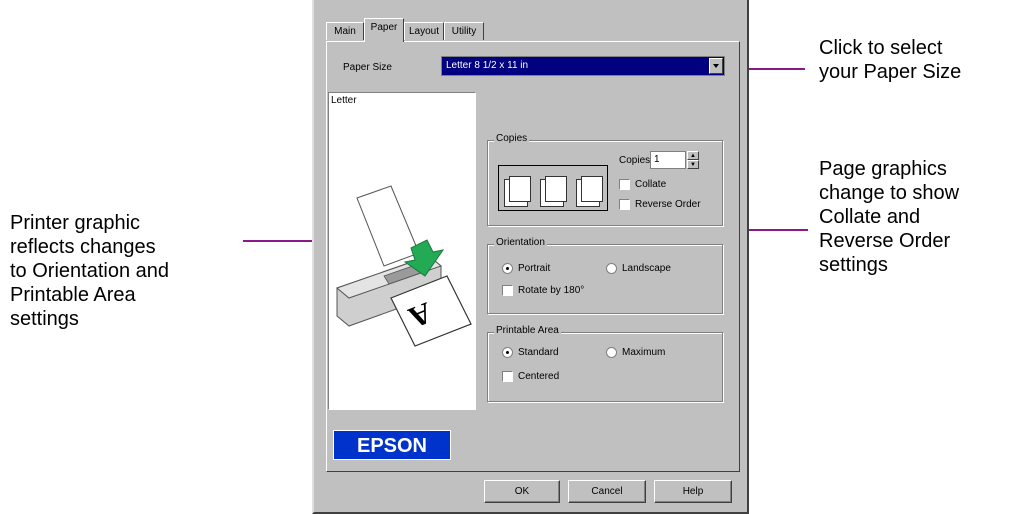  What do you see at coordinates (520, 242) in the screenshot?
I see `orientation-group-label: Orientation` at bounding box center [520, 242].